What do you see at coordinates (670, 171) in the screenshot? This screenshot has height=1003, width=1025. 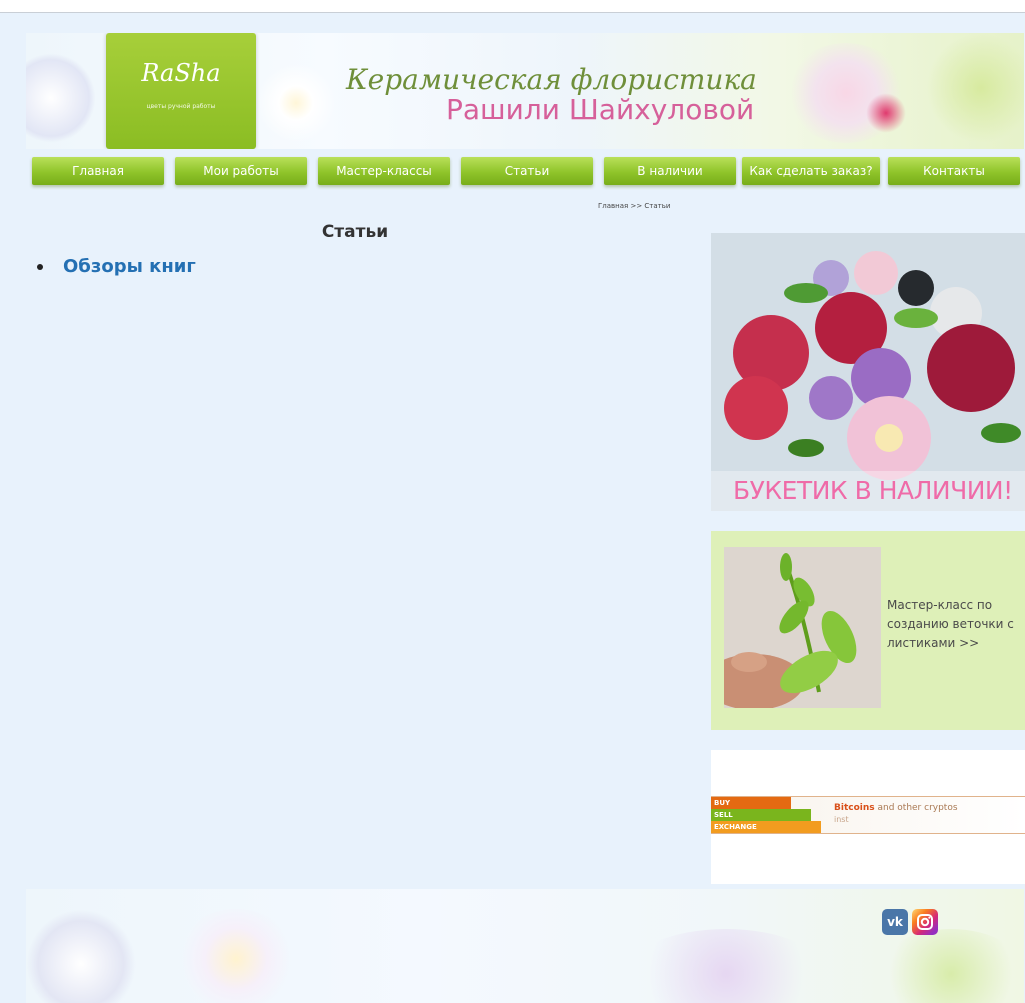 I see `nav-item-in-stock: В наличии` at bounding box center [670, 171].